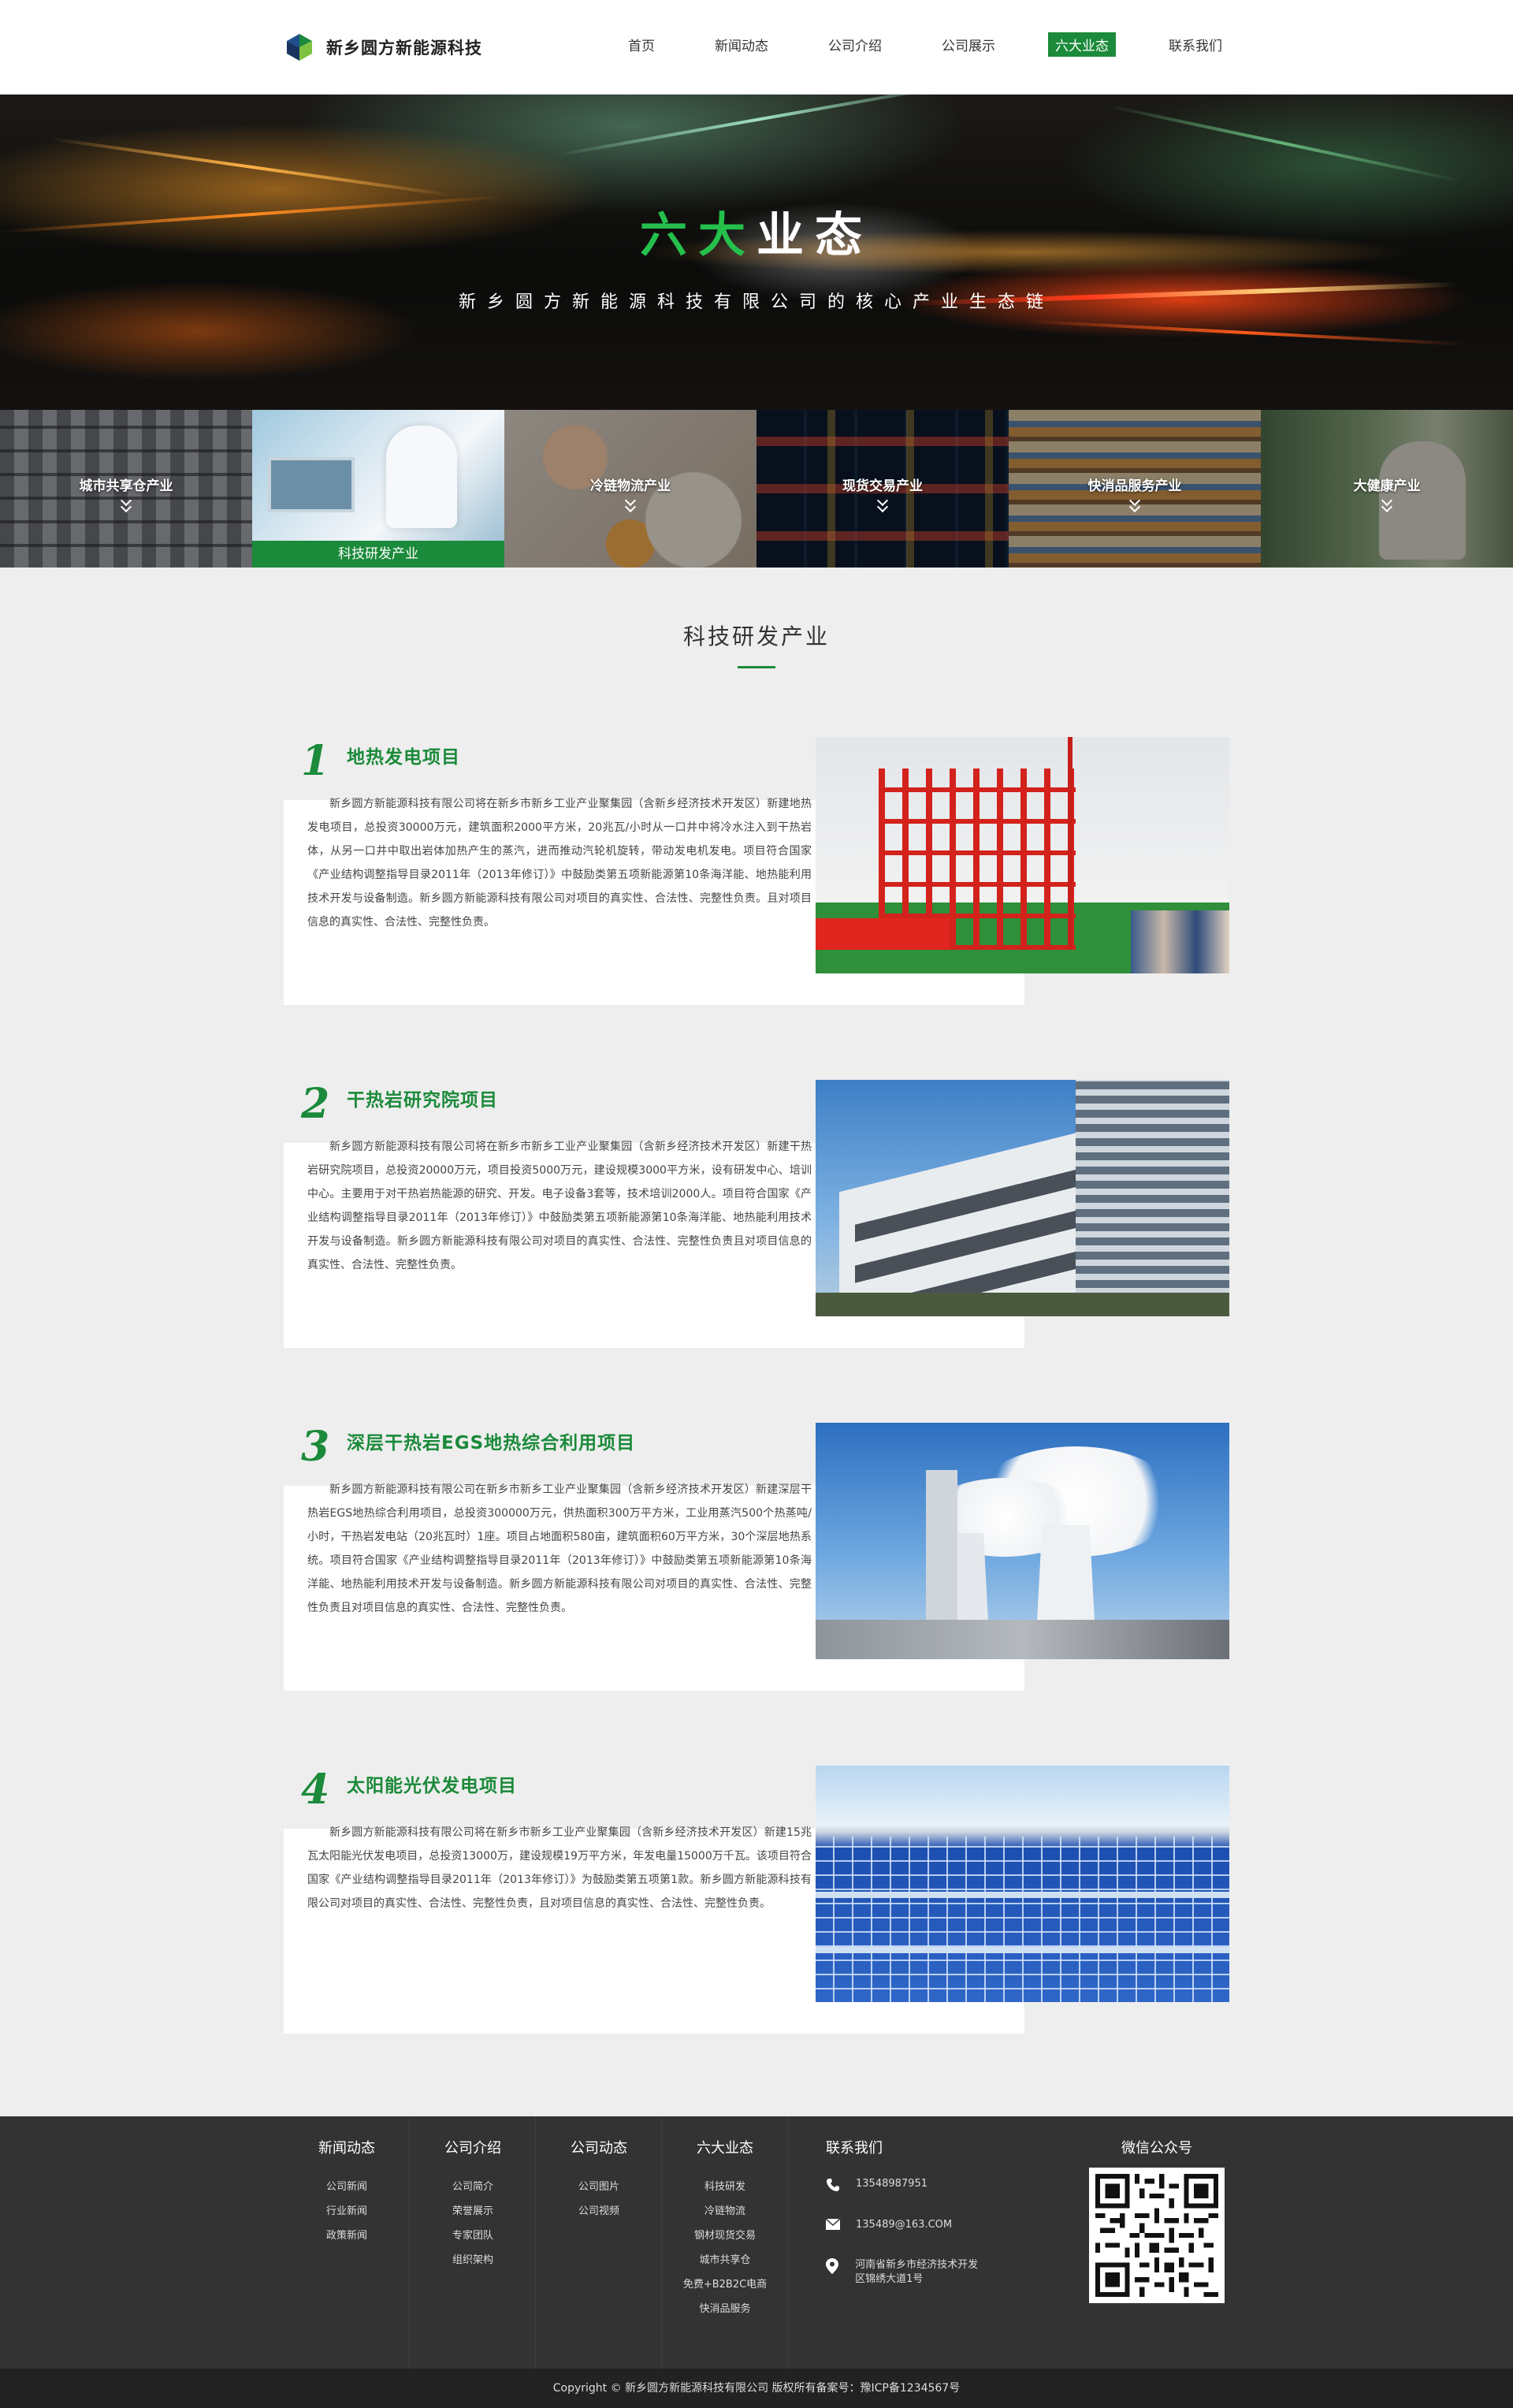  What do you see at coordinates (834, 2186) in the screenshot?
I see `phone-icon` at bounding box center [834, 2186].